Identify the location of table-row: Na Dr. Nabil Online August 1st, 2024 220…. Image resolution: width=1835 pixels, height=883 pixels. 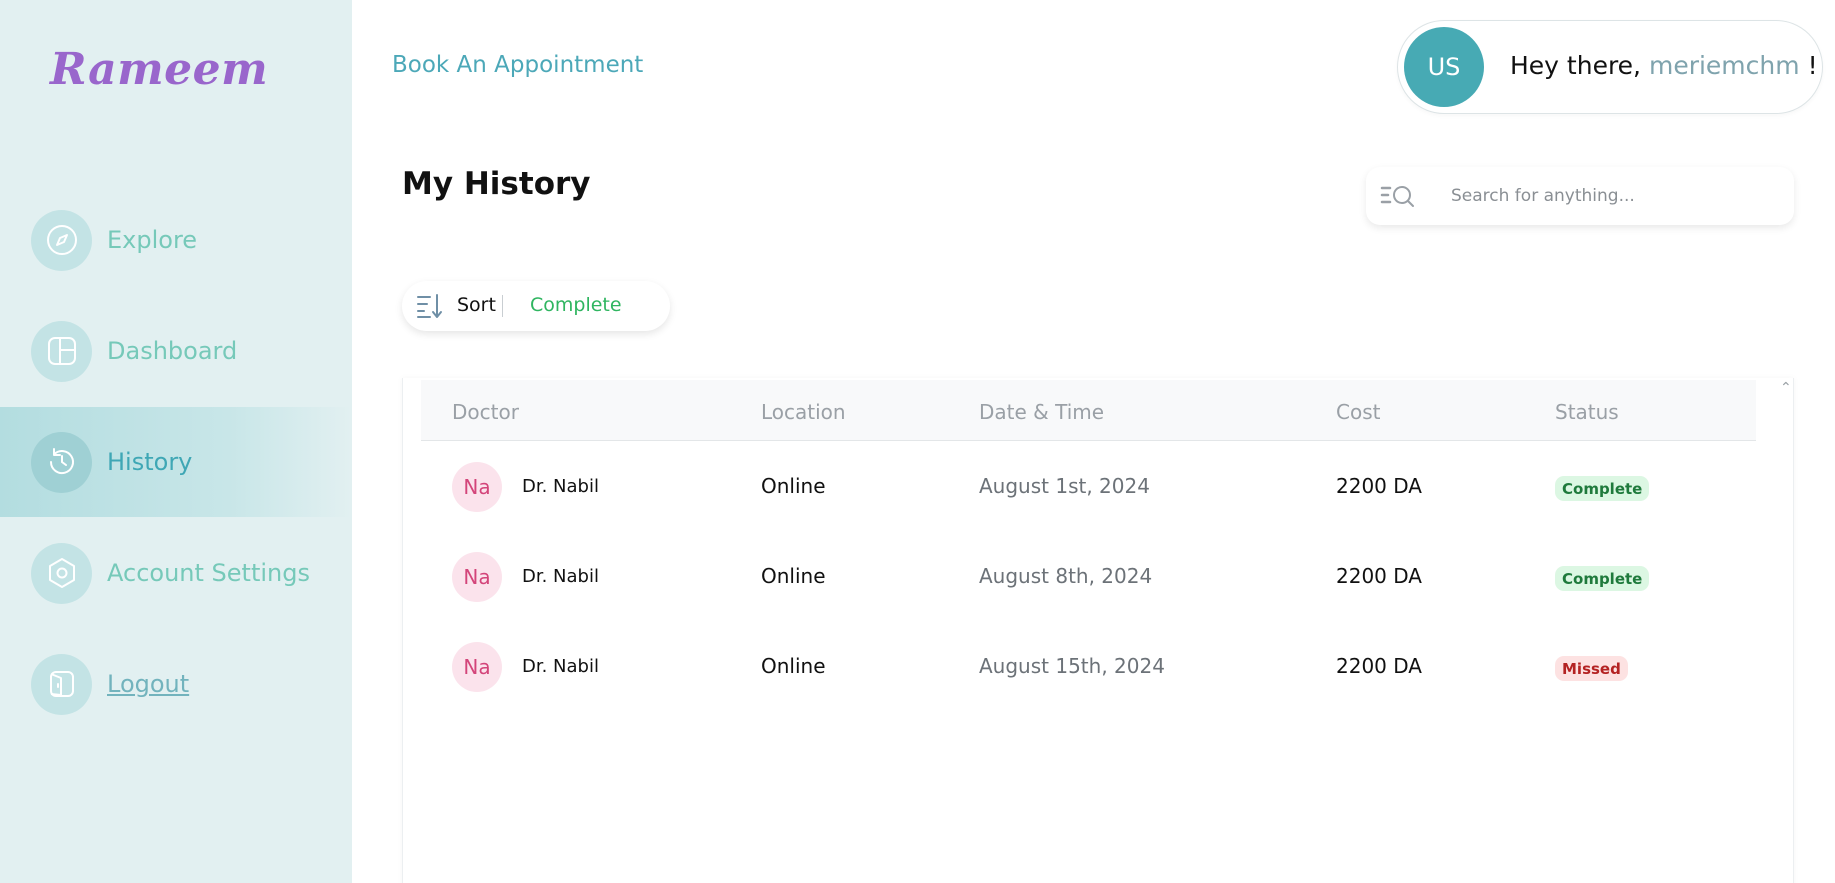
(1088, 487).